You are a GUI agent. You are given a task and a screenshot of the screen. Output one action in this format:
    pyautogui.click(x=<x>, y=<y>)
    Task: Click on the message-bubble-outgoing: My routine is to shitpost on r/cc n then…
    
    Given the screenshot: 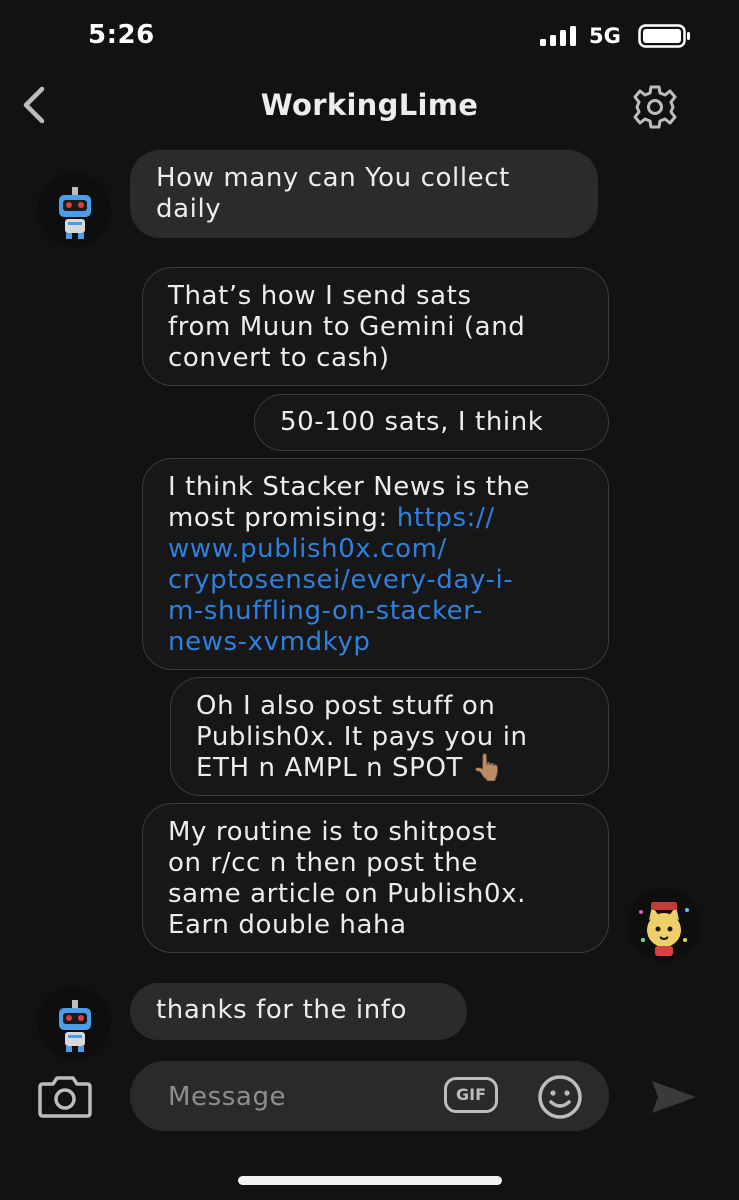 What is the action you would take?
    pyautogui.click(x=375, y=878)
    